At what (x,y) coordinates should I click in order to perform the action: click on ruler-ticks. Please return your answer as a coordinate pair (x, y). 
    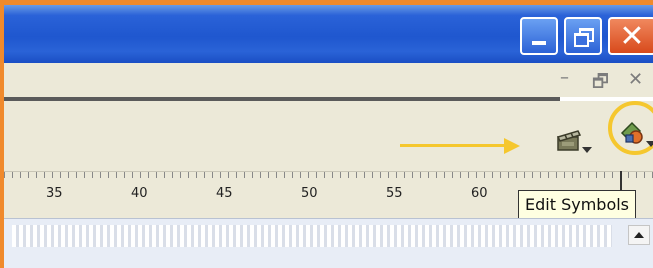
    Looking at the image, I should click on (328, 175).